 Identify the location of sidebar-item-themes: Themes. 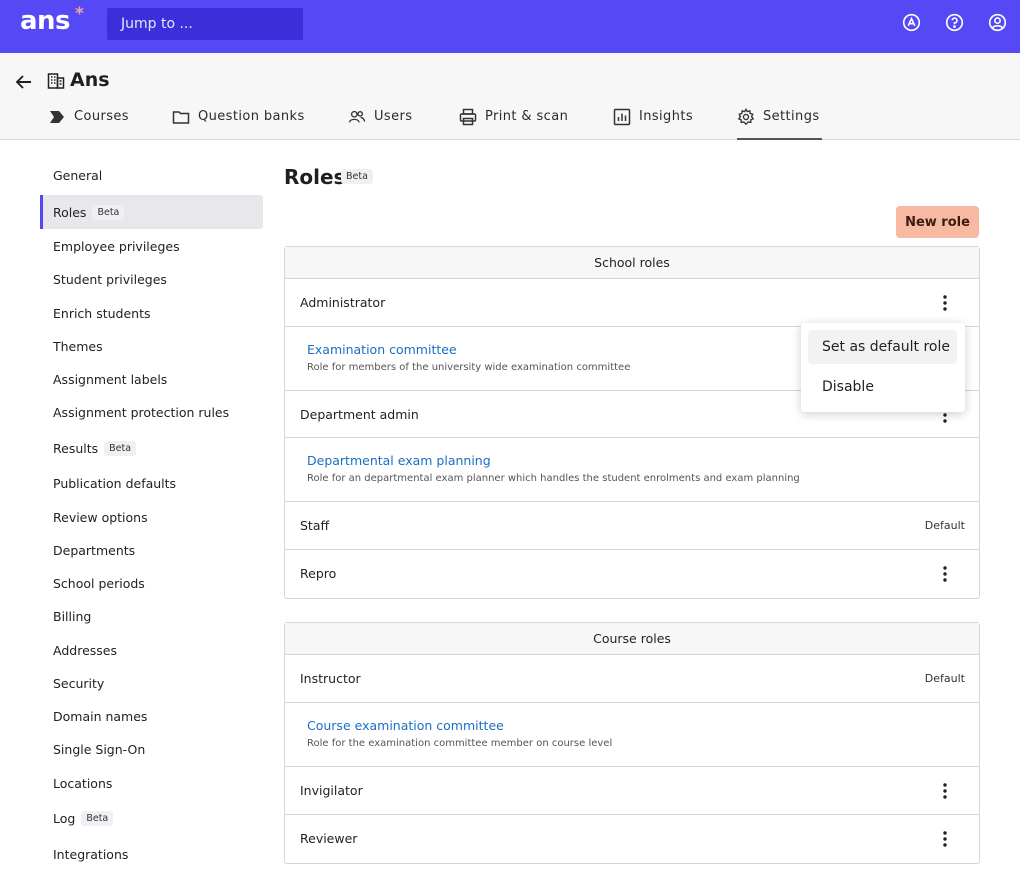
(151, 346).